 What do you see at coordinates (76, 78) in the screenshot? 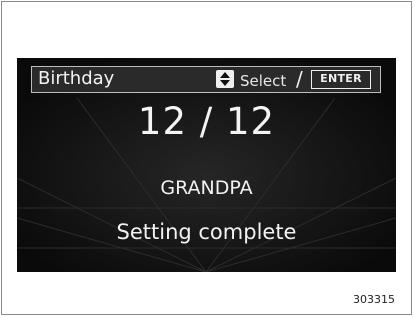
I see `header-title: Birthday` at bounding box center [76, 78].